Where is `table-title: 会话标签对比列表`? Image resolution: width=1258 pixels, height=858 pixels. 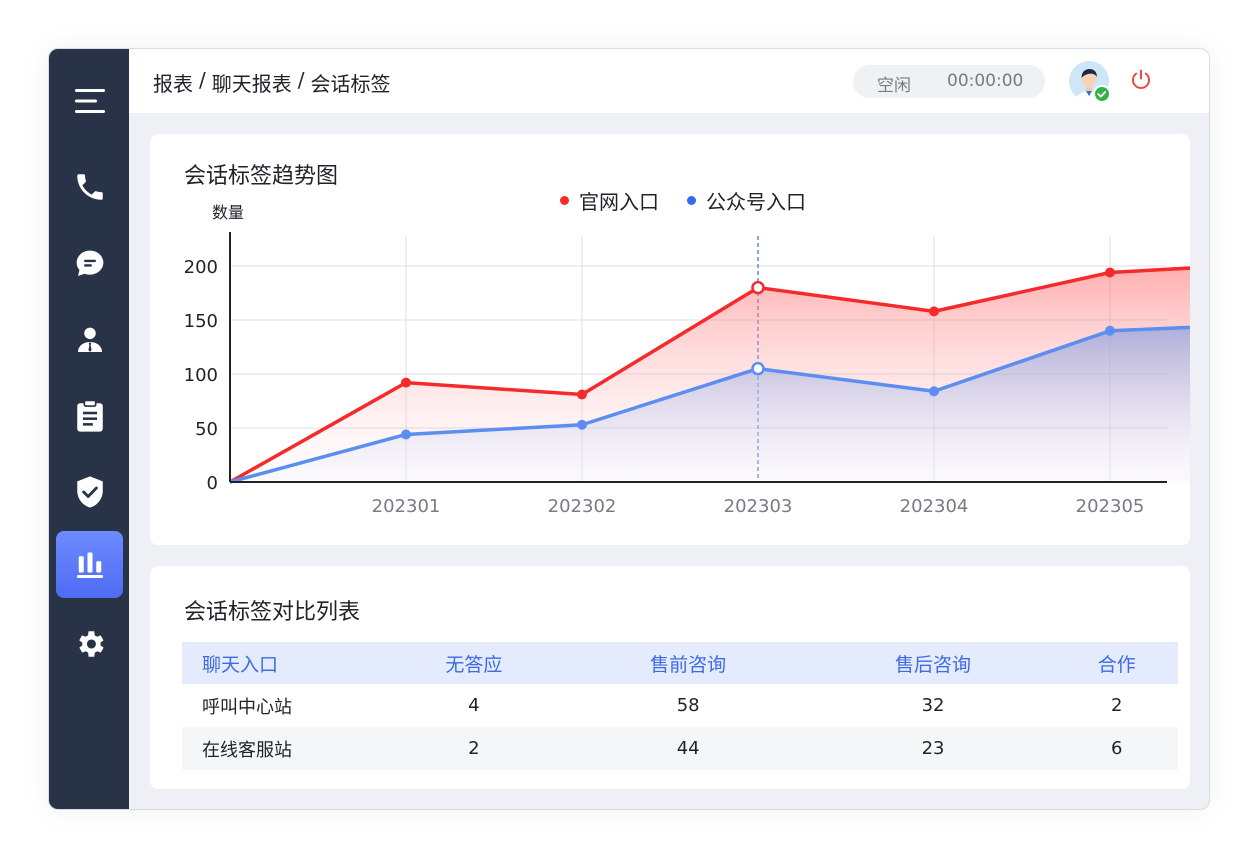
table-title: 会话标签对比列表 is located at coordinates (272, 612).